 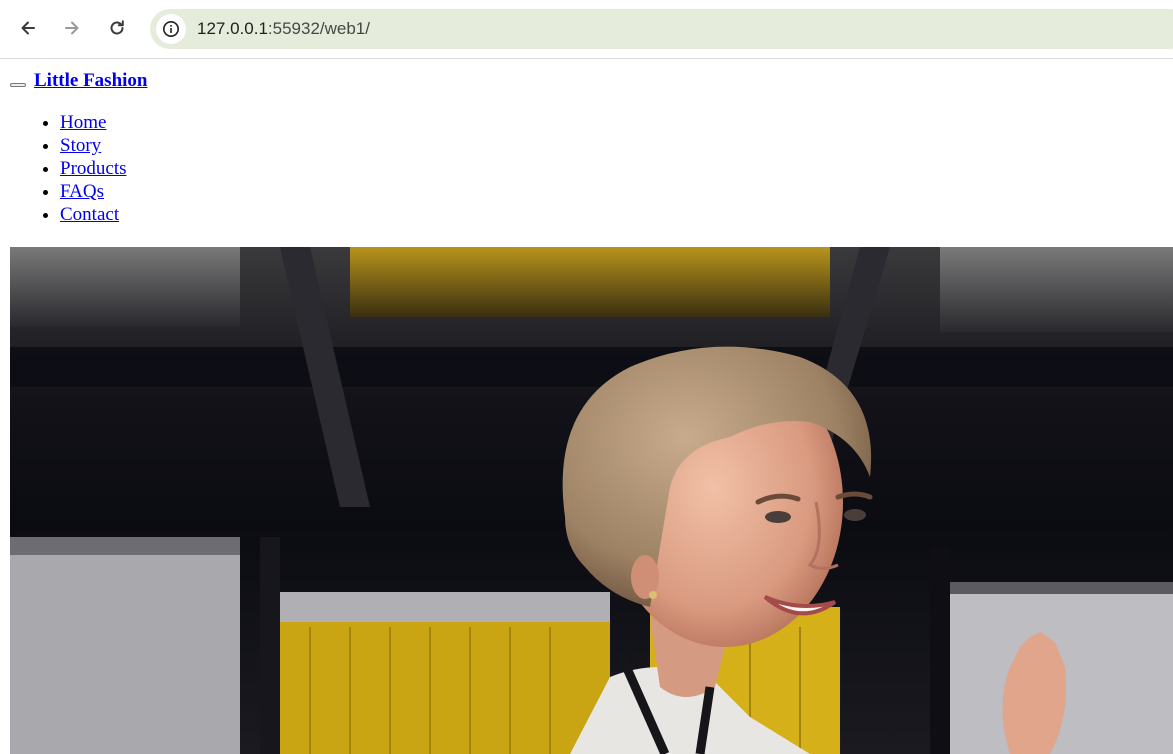 I want to click on nav-item-contact: Contact, so click(x=93, y=214).